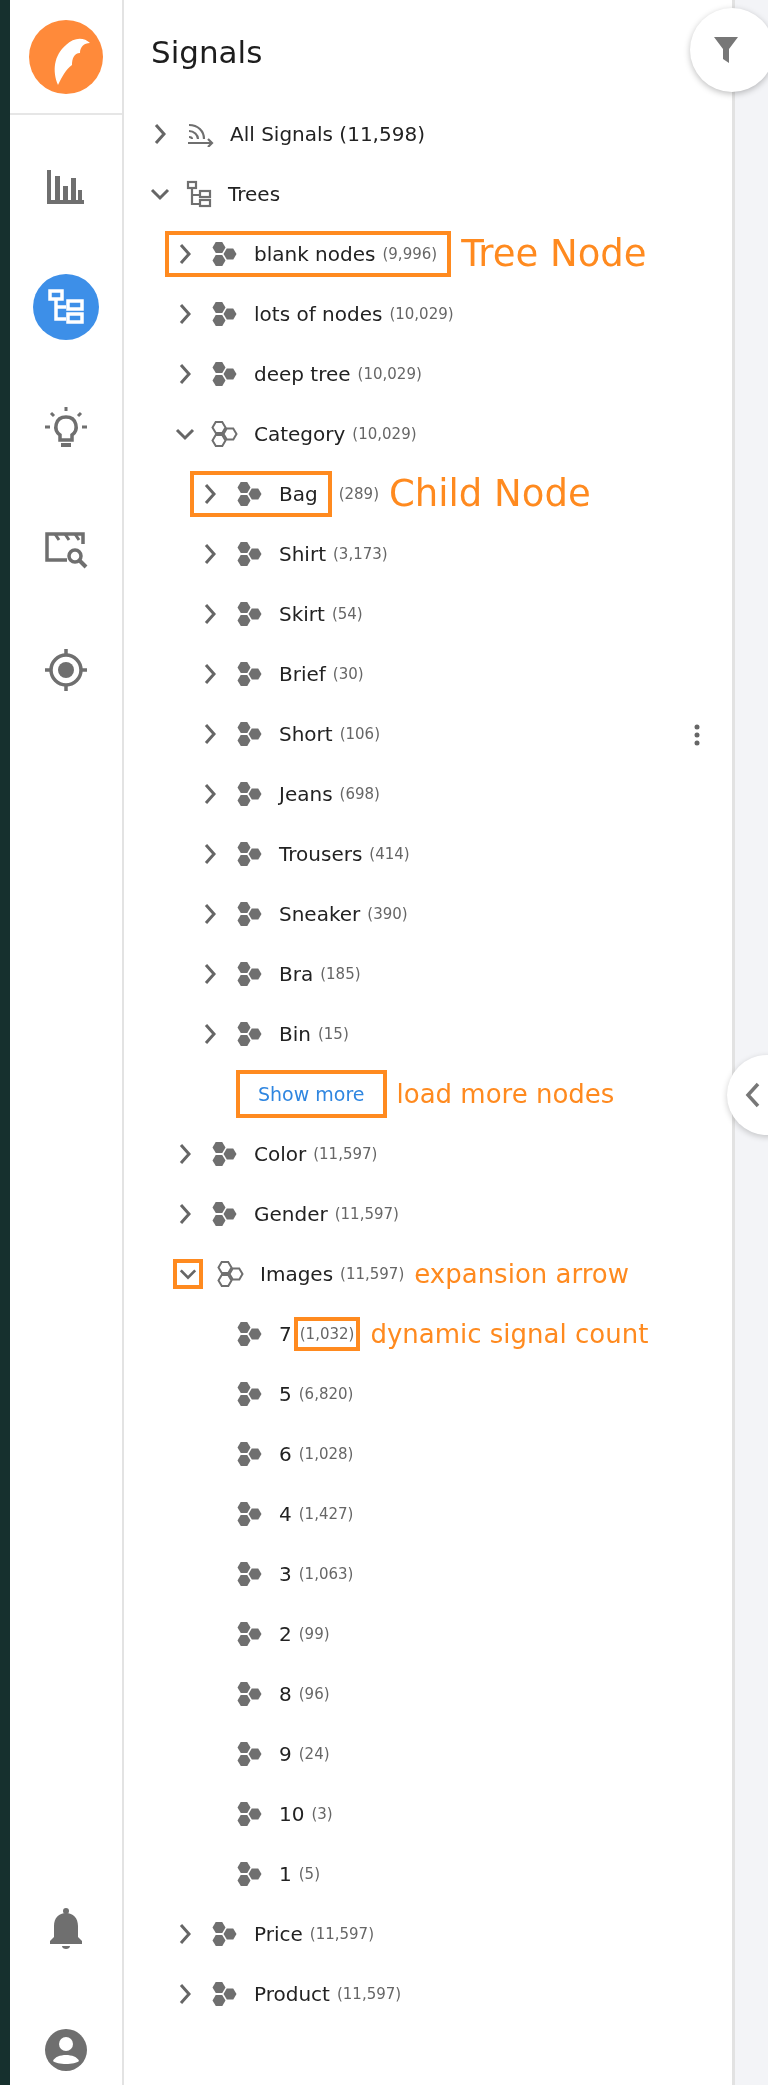 This screenshot has height=2085, width=768. Describe the element at coordinates (302, 554) in the screenshot. I see `node-label: Shirt` at that location.